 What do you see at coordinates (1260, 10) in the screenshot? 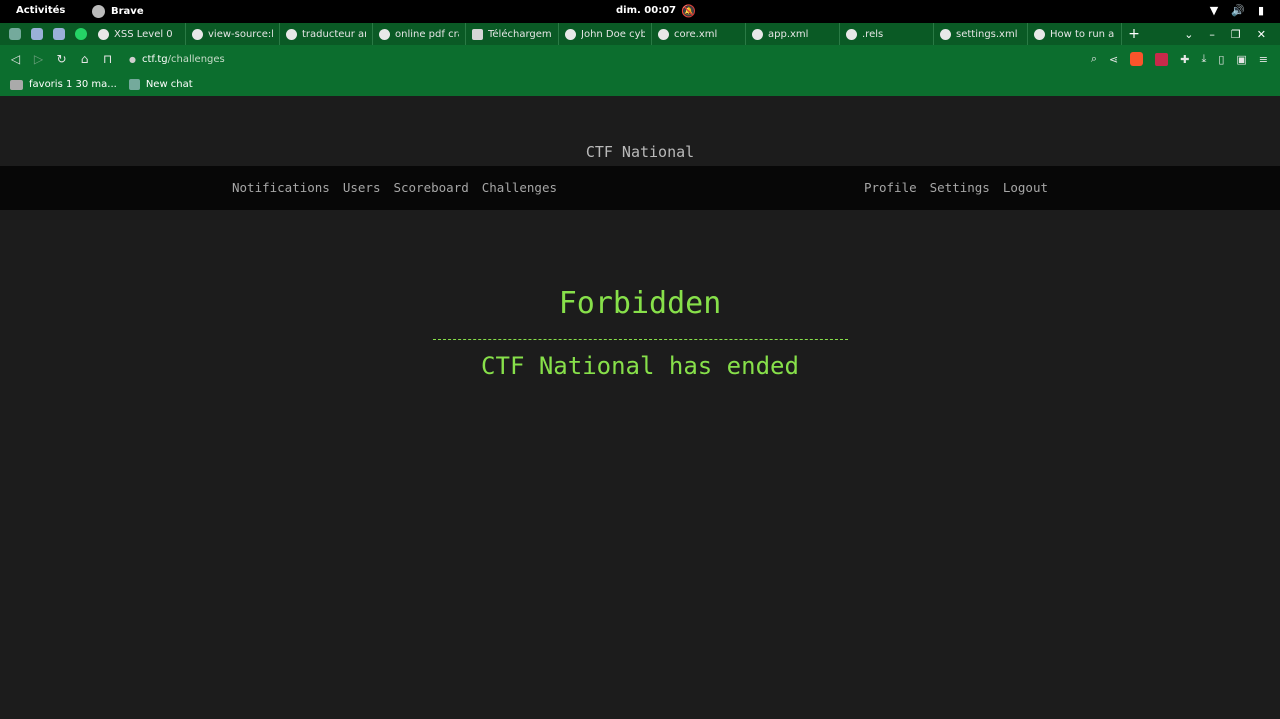
I see `battery-icon: ▮` at bounding box center [1260, 10].